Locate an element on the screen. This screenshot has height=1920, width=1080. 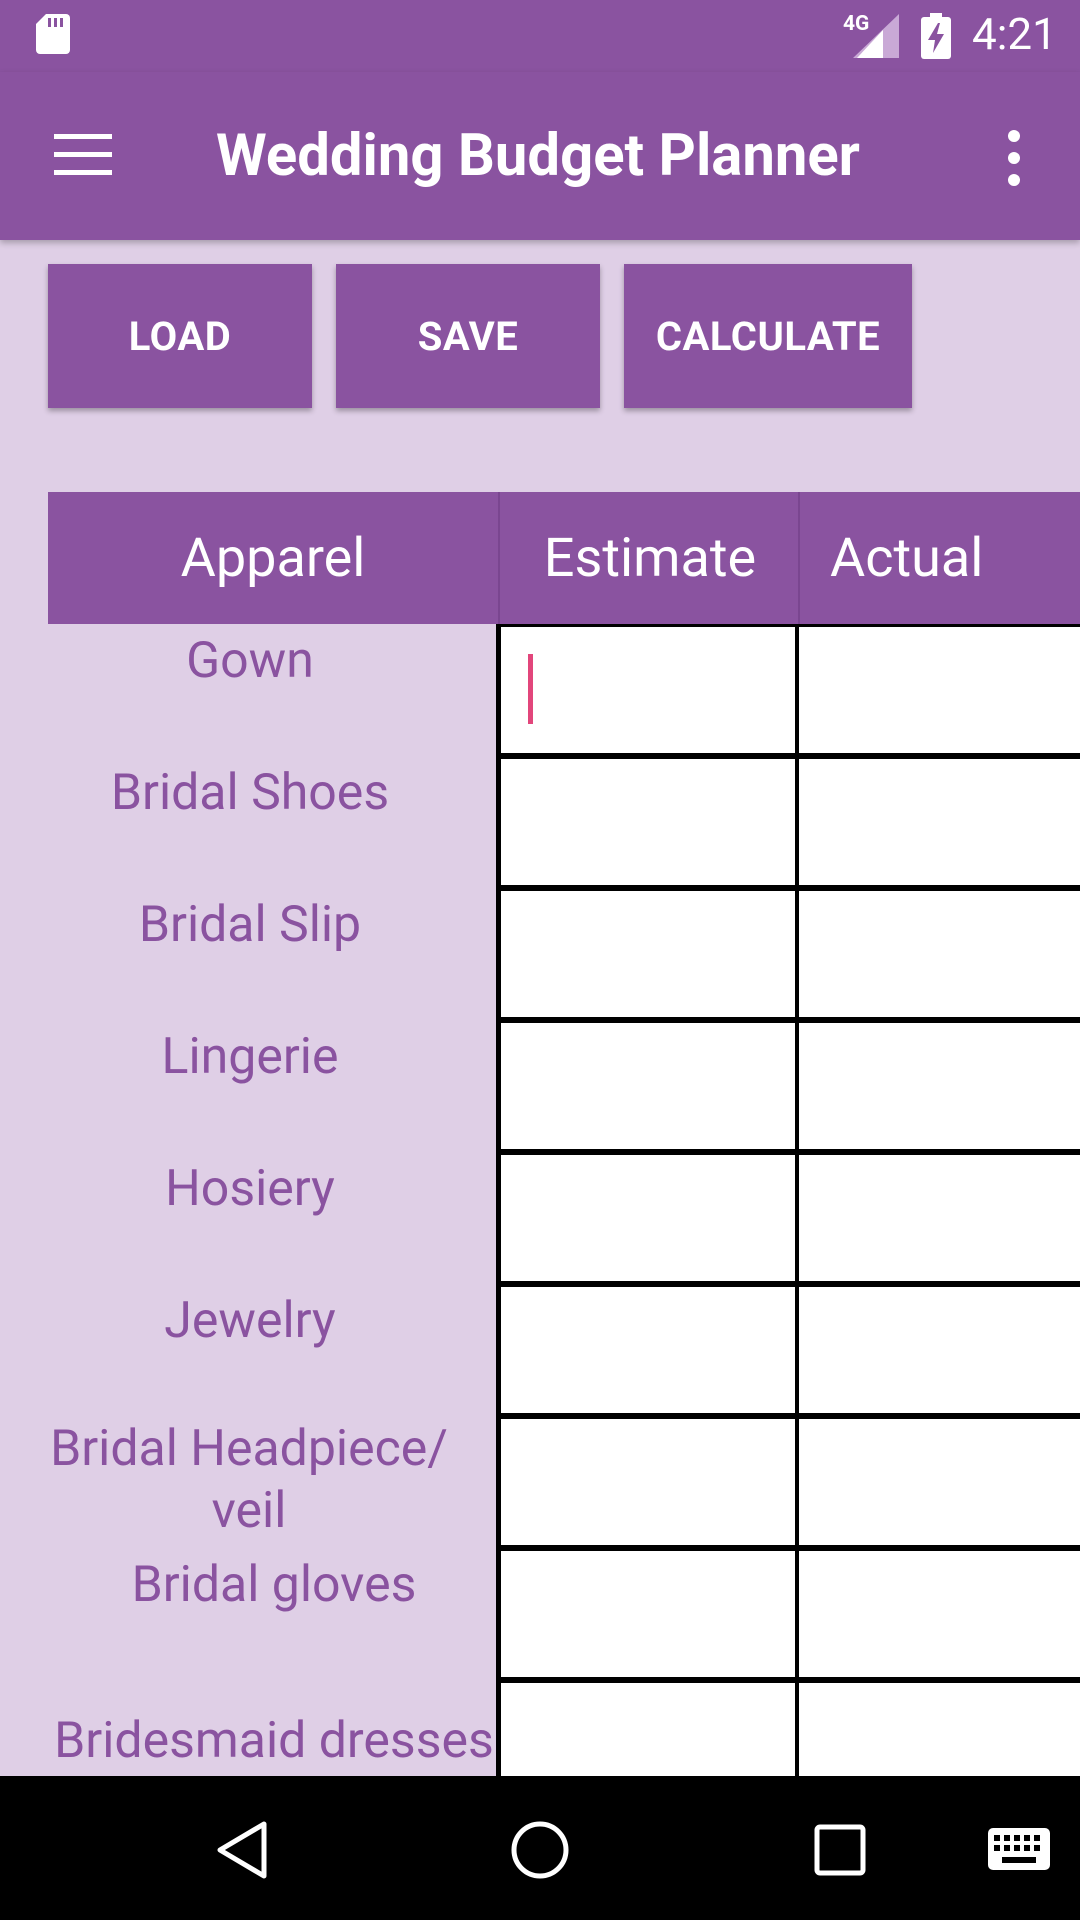
page-title: Wedding Budget Planner is located at coordinates (538, 156).